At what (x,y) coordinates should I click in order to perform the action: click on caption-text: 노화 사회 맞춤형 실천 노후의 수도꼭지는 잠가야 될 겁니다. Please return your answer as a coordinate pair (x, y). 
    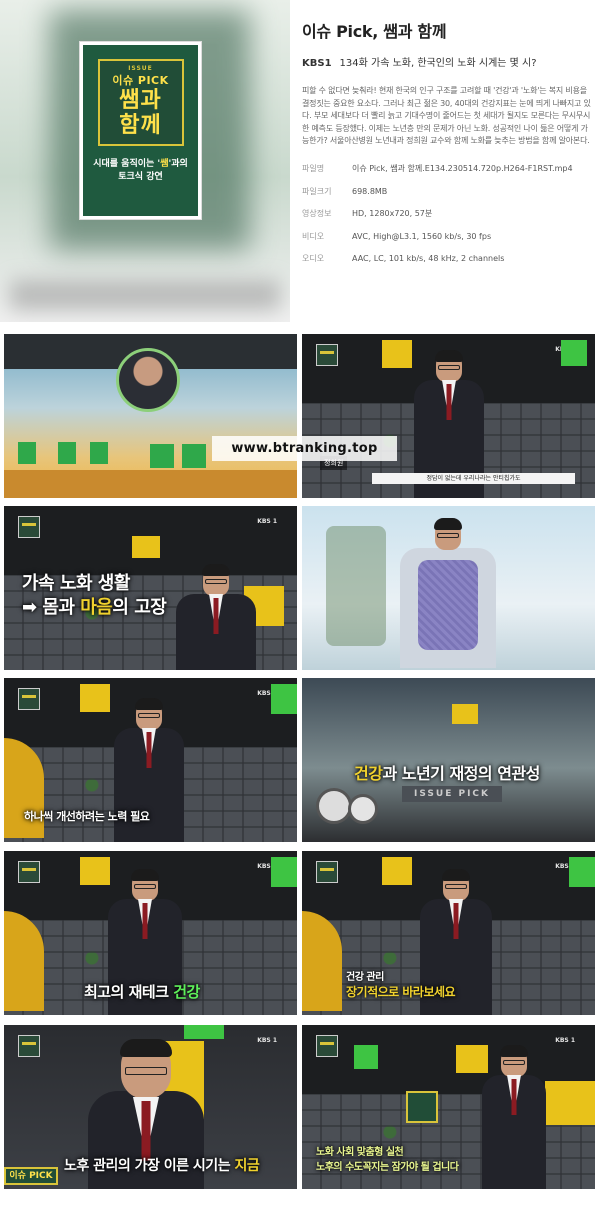
    Looking at the image, I should click on (387, 1160).